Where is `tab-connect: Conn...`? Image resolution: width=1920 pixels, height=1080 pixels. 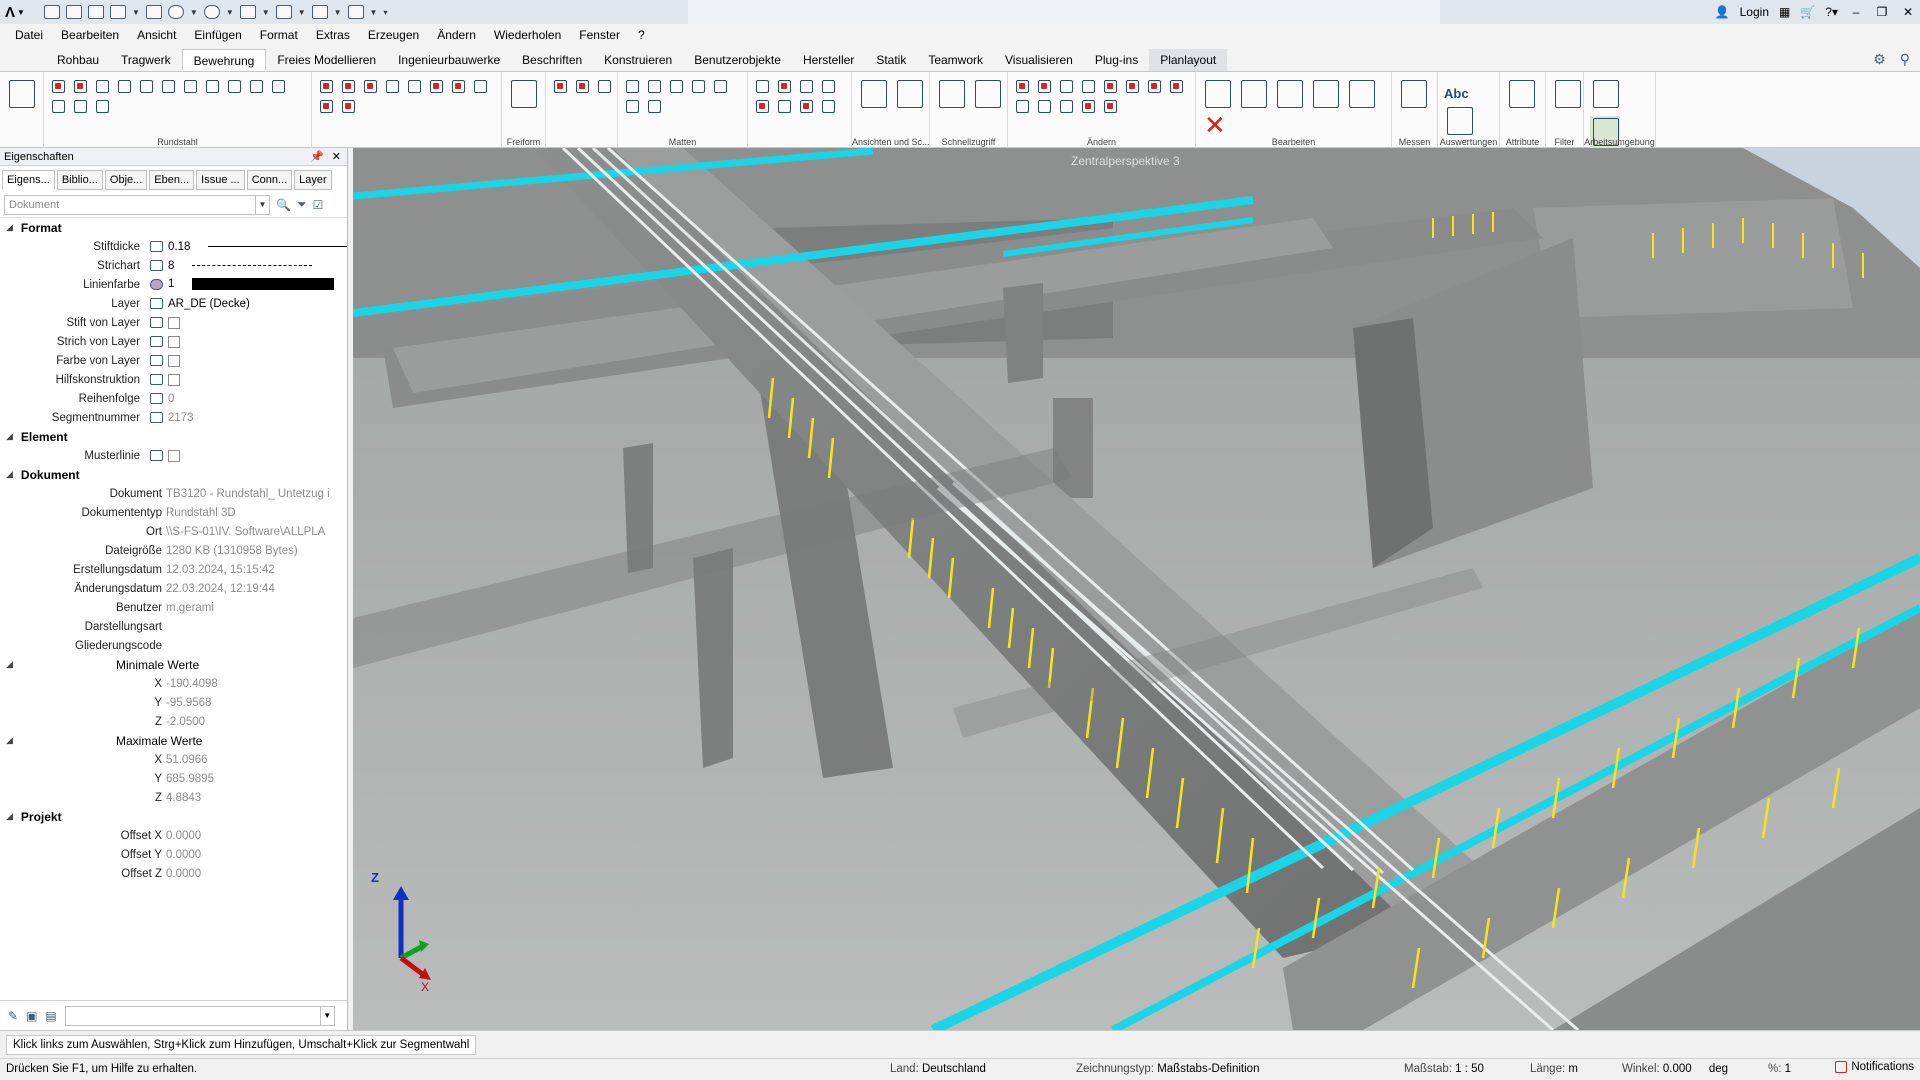 tab-connect: Conn... is located at coordinates (269, 180).